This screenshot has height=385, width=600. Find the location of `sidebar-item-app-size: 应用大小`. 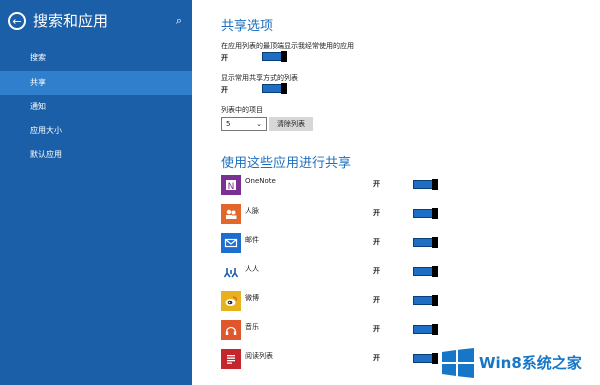

sidebar-item-app-size: 应用大小 is located at coordinates (96, 131).